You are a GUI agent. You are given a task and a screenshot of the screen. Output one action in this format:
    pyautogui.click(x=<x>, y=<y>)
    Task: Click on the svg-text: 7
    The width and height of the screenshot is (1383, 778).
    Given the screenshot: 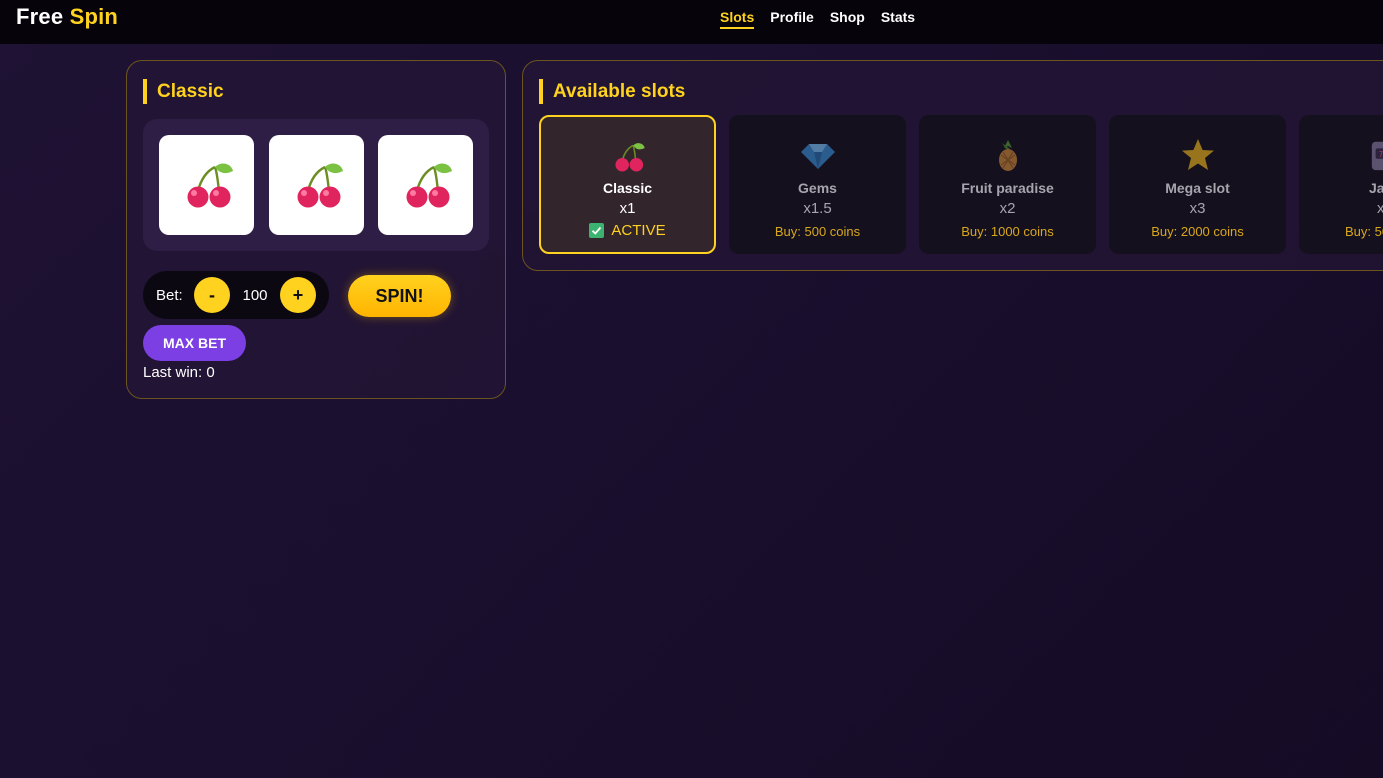 What is the action you would take?
    pyautogui.click(x=1380, y=154)
    